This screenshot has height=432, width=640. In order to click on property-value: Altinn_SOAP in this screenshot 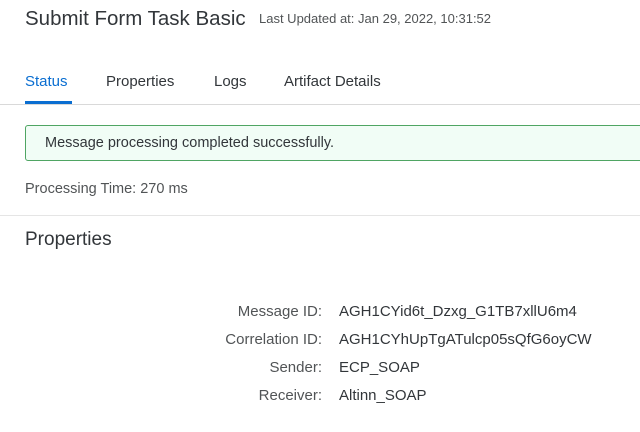, I will do `click(383, 395)`.